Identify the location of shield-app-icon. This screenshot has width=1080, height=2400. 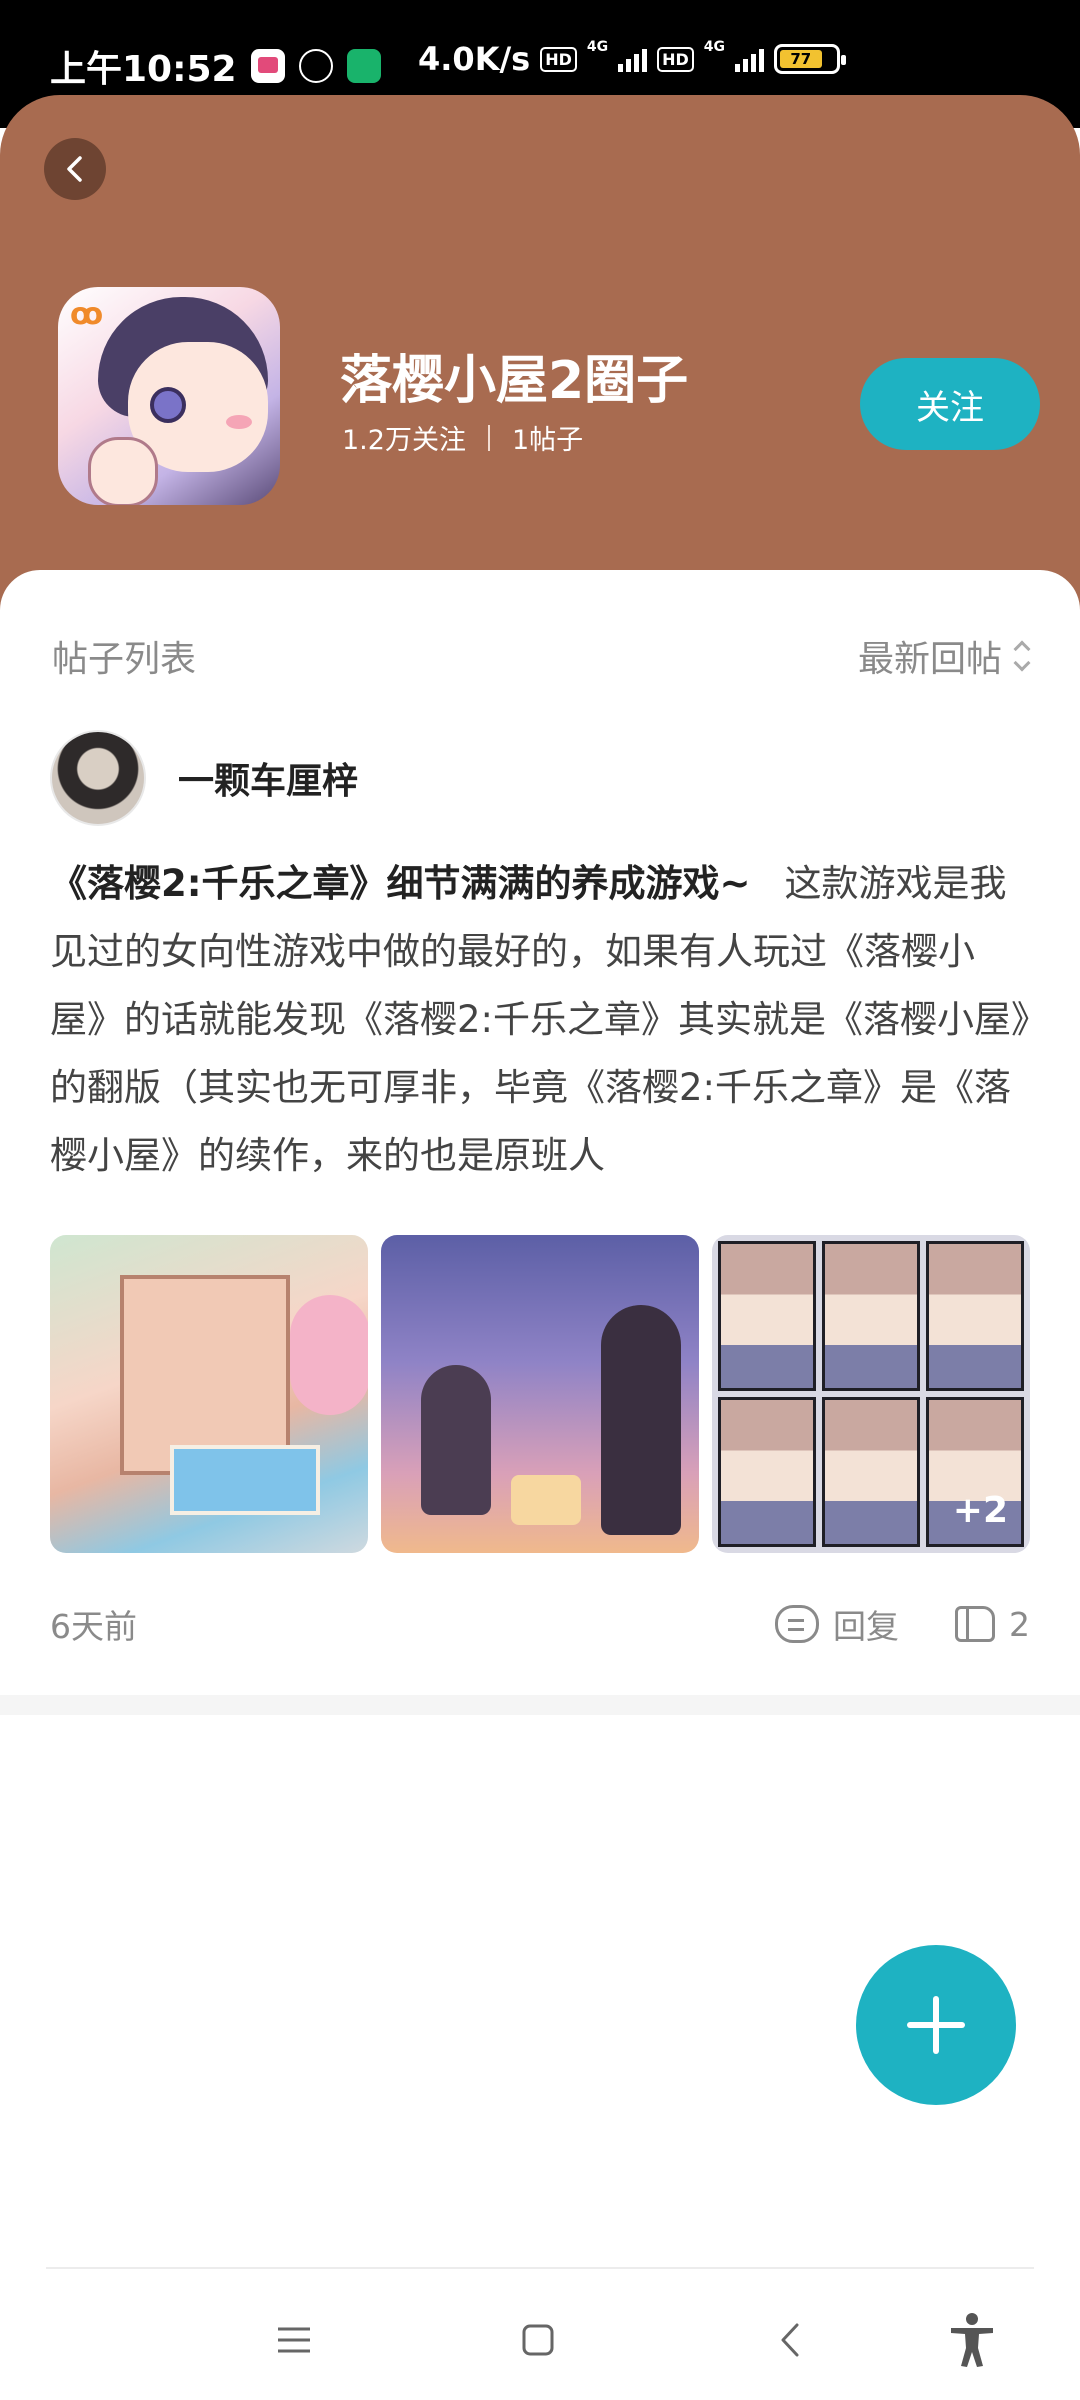
(363, 66).